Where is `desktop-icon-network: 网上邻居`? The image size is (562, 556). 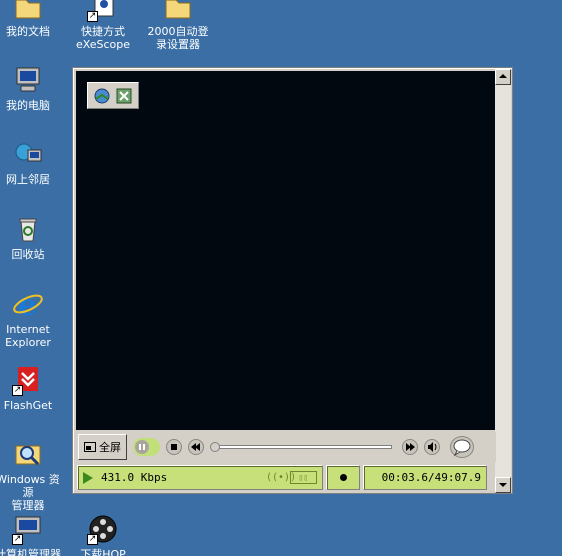 desktop-icon-network: 网上邻居 is located at coordinates (32, 162).